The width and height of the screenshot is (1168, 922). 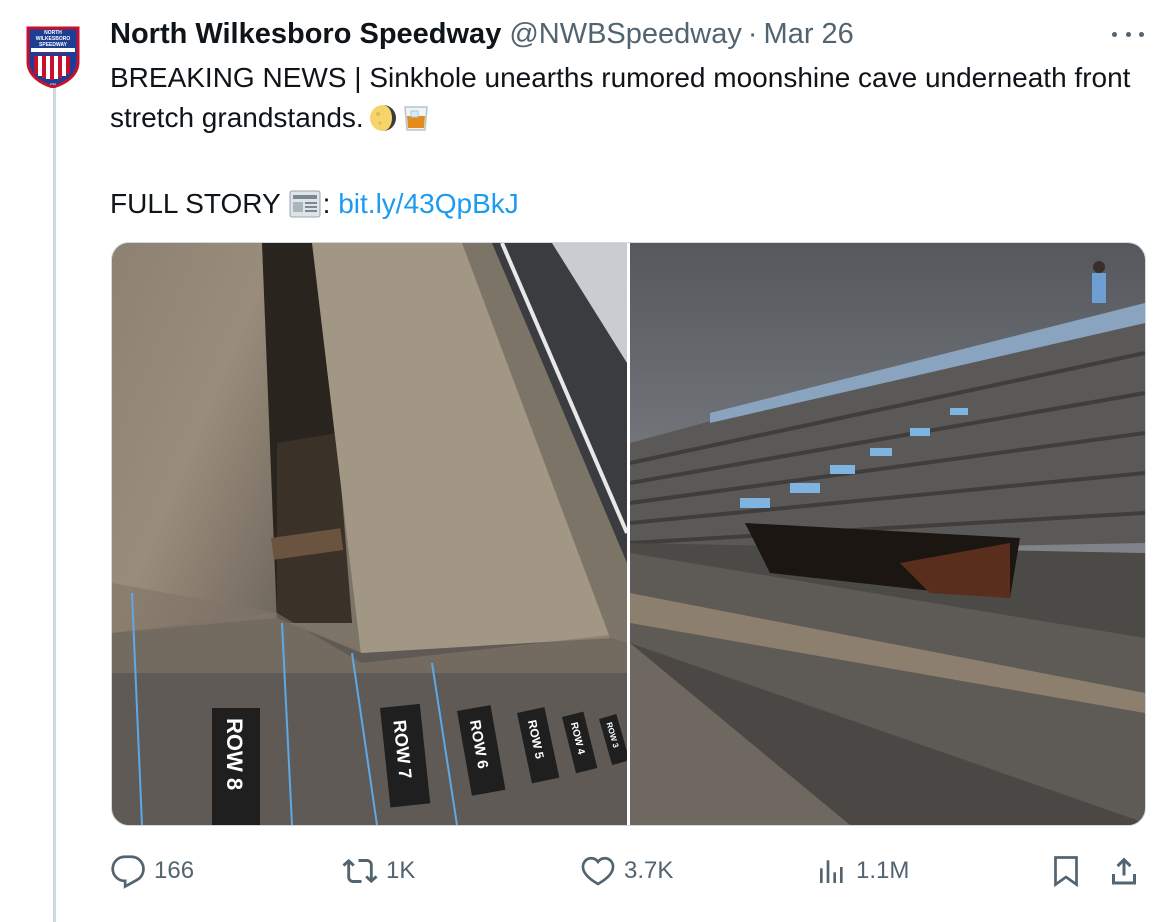 I want to click on more-options-icon, so click(x=1128, y=34).